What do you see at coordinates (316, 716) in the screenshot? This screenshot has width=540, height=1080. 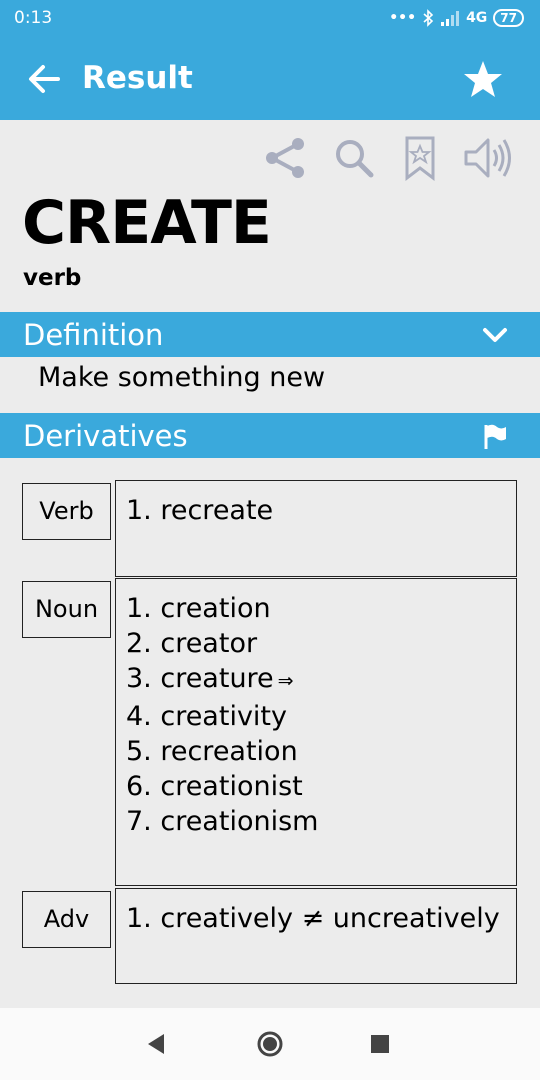 I see `list-item: 4. creativity` at bounding box center [316, 716].